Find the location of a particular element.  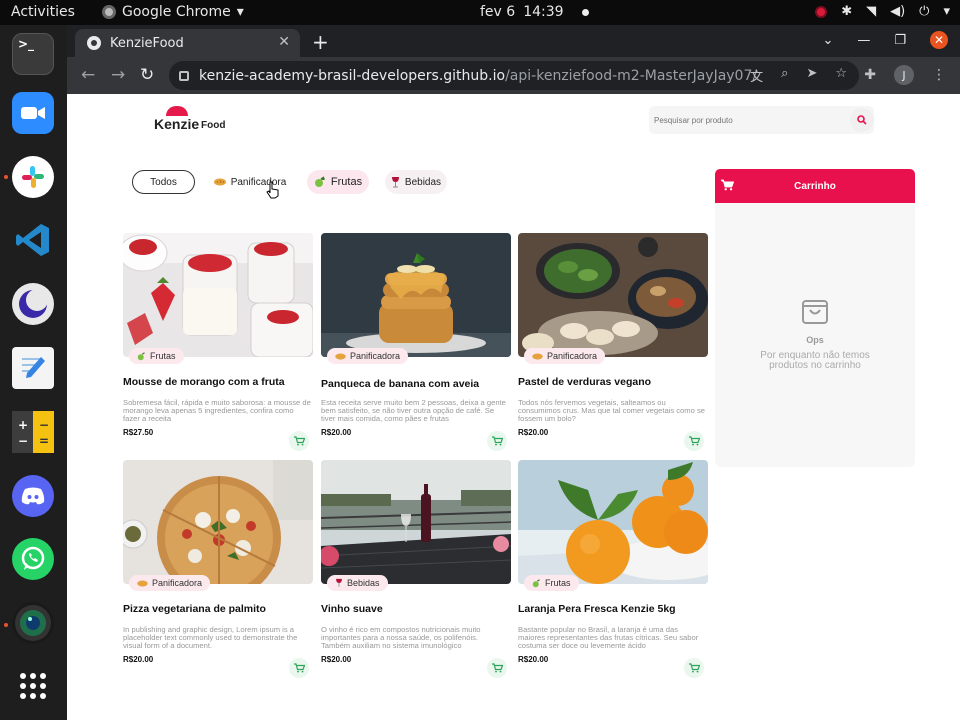

whatsapp-icon is located at coordinates (33, 559).